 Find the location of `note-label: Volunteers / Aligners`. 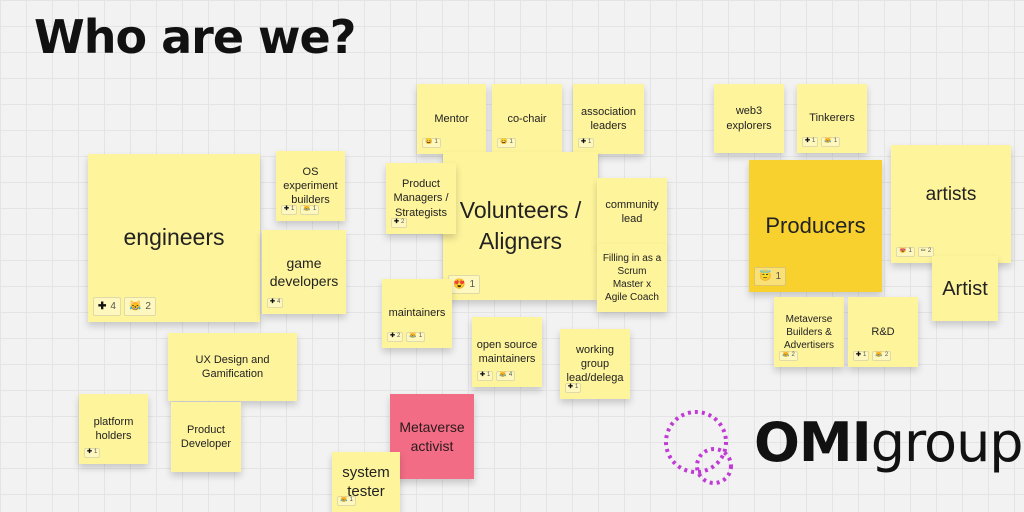

note-label: Volunteers / Aligners is located at coordinates (520, 225).